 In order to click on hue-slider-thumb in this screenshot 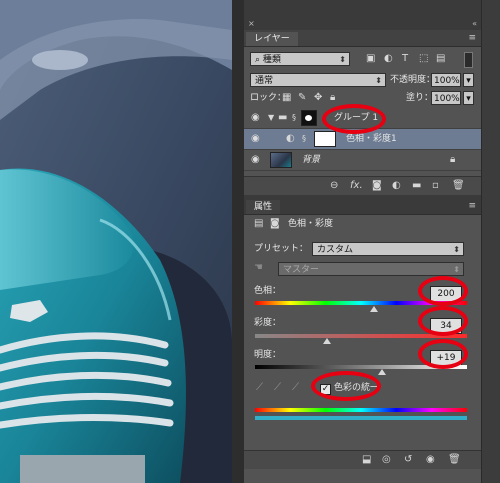, I will do `click(373, 309)`.